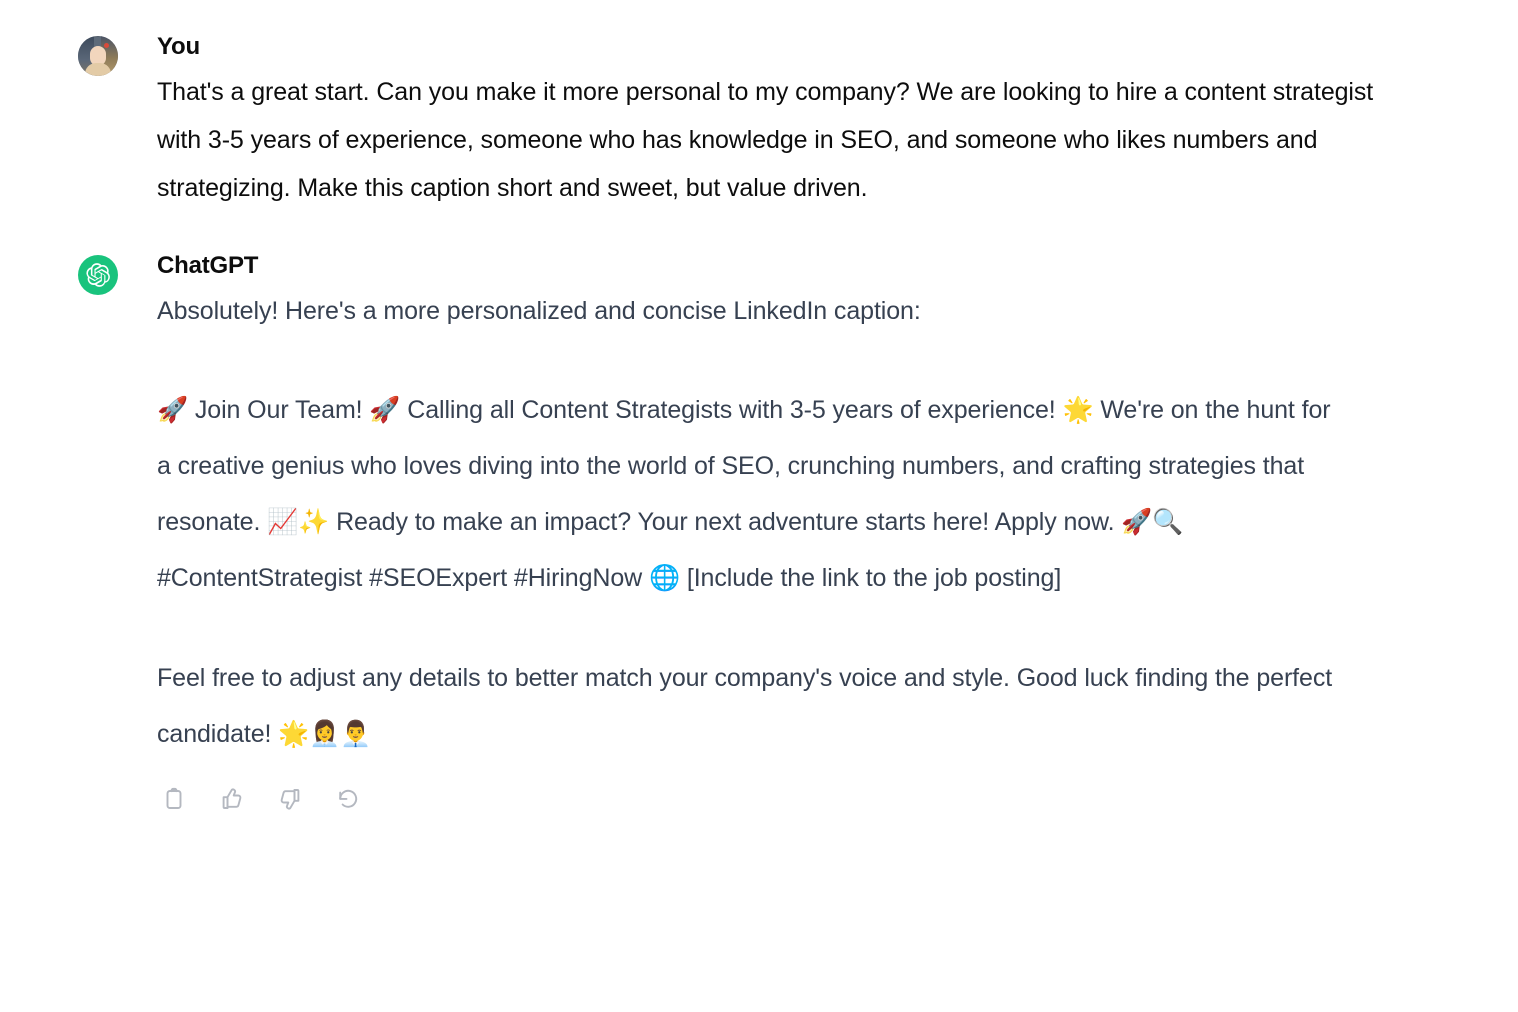  Describe the element at coordinates (290, 799) in the screenshot. I see `thumbs-down-icon` at that location.